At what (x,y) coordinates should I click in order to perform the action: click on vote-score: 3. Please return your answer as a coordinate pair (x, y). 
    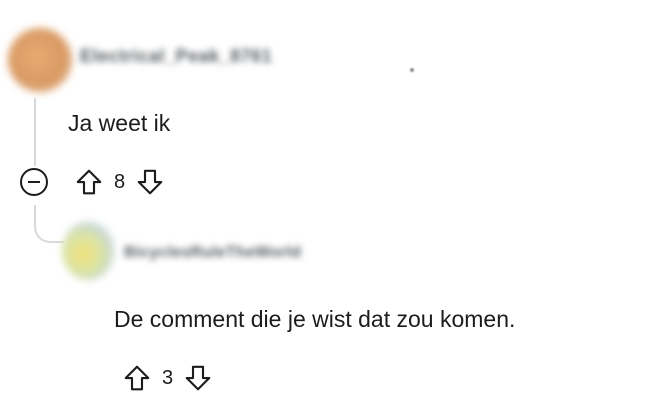
    Looking at the image, I should click on (168, 377).